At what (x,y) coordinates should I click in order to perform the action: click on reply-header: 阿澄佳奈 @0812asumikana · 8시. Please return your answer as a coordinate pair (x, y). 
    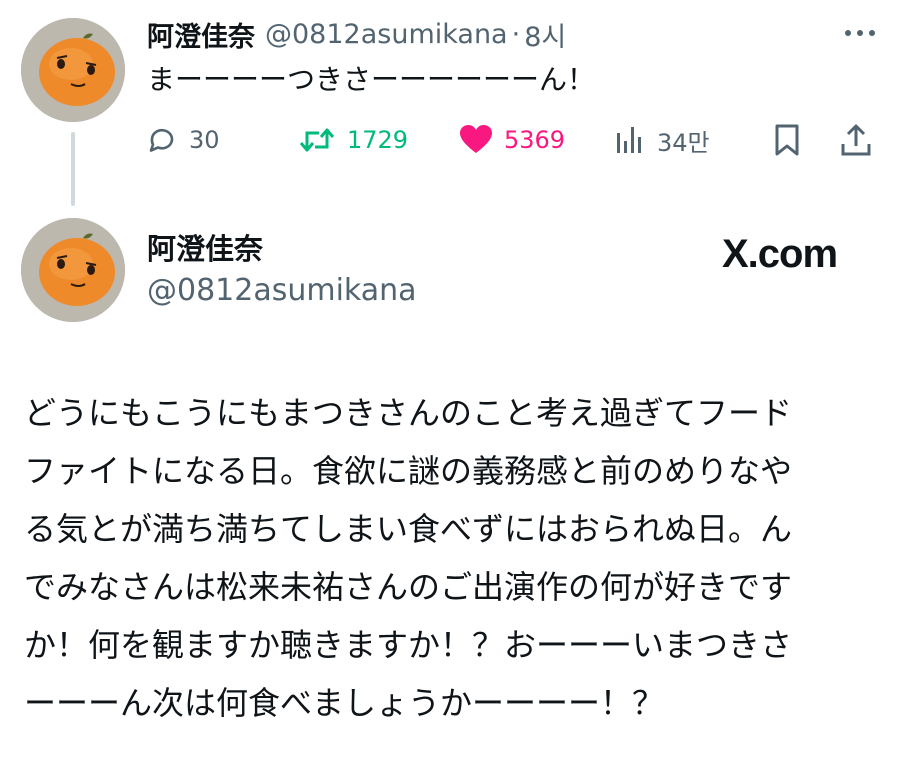
    Looking at the image, I should click on (356, 34).